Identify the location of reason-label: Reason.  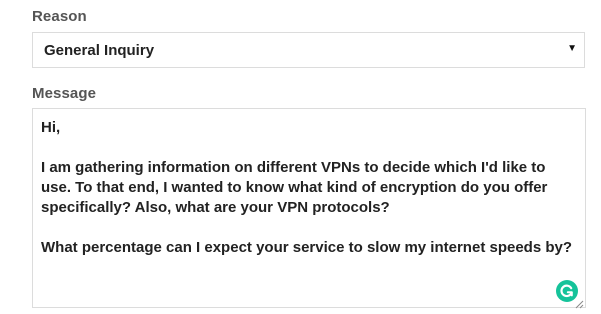
(59, 16).